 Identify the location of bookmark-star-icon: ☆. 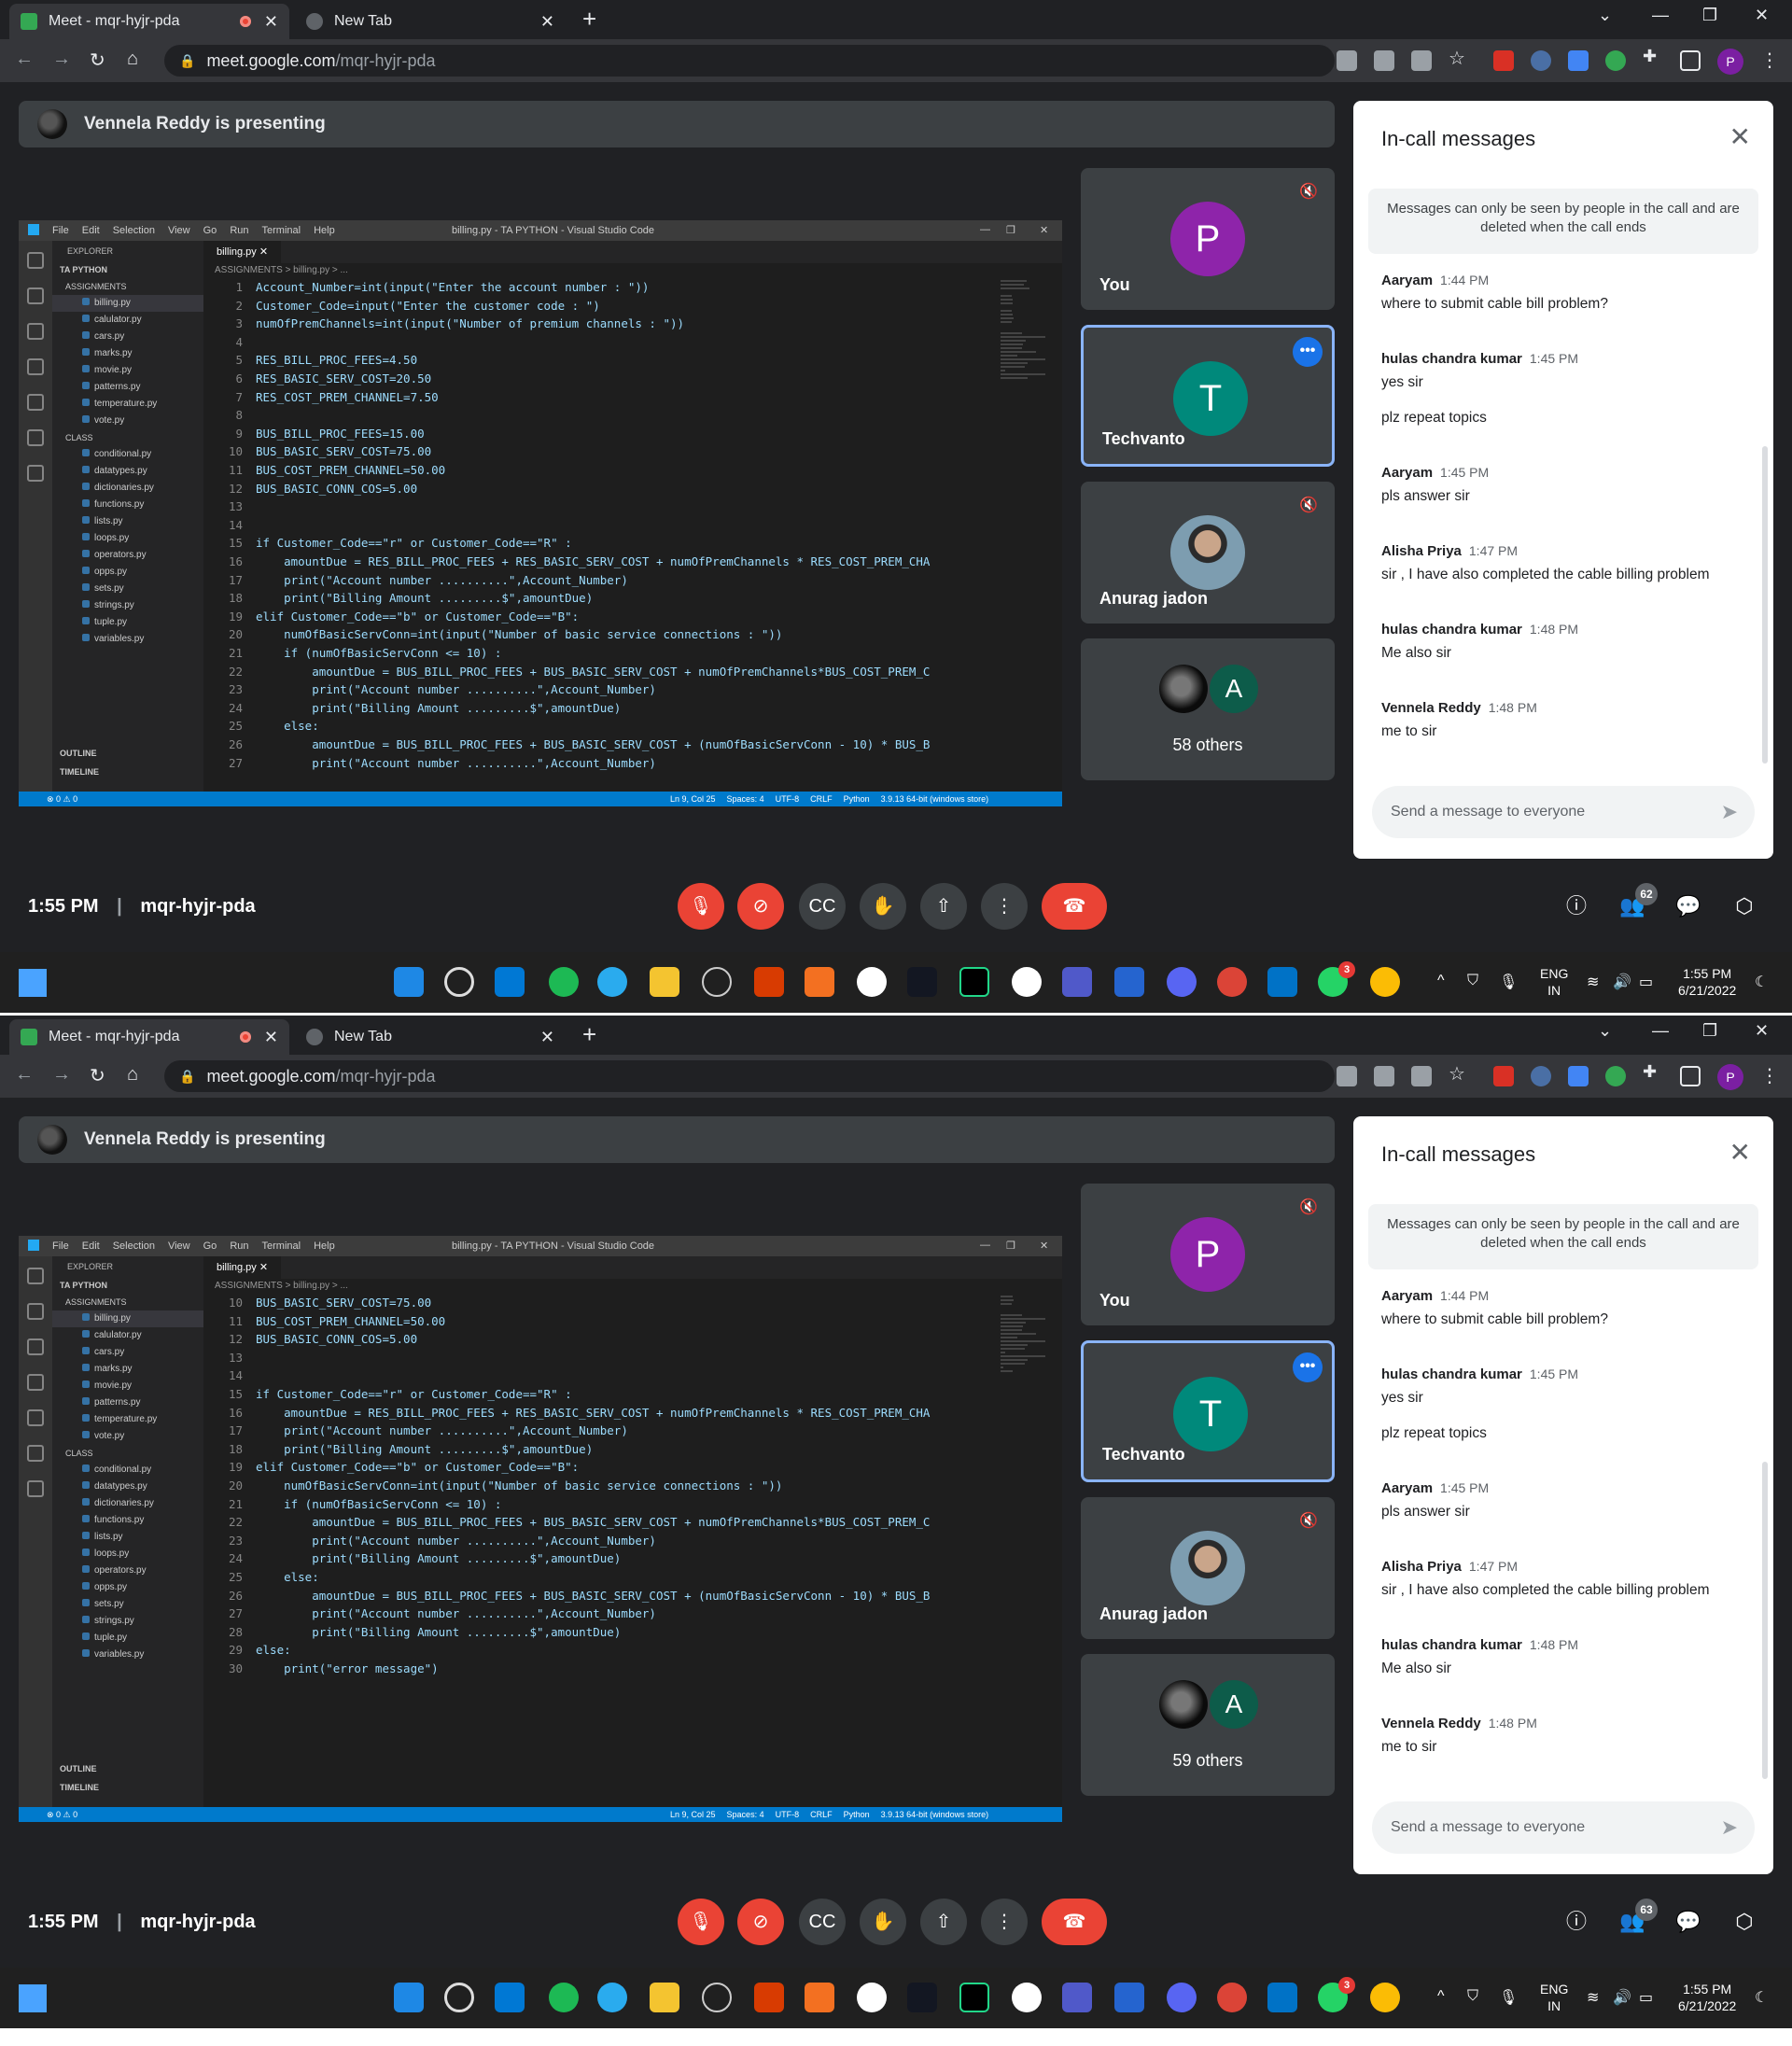
(1459, 1073).